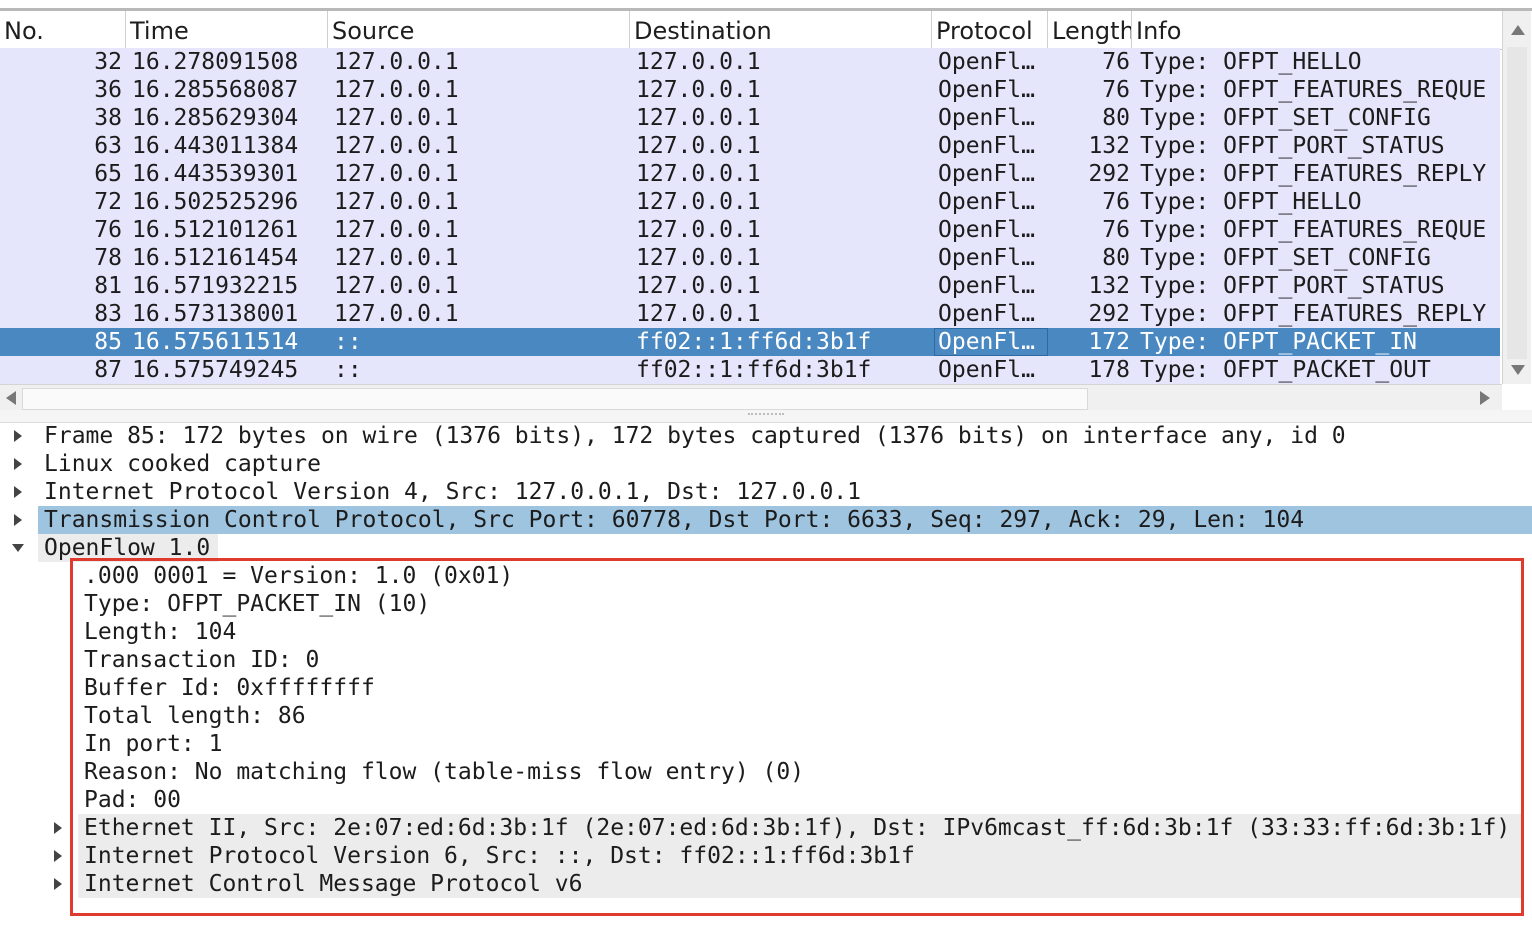 The width and height of the screenshot is (1532, 932). I want to click on packet-cell-no: 85, so click(108, 342).